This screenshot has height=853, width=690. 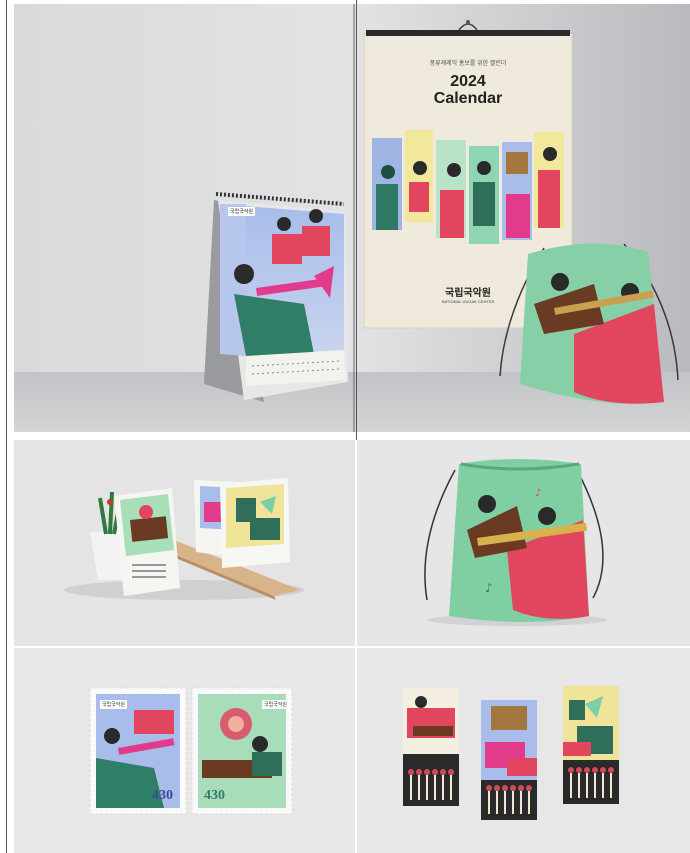 I want to click on desk-calendar-badge: 국립국악원, so click(x=242, y=211).